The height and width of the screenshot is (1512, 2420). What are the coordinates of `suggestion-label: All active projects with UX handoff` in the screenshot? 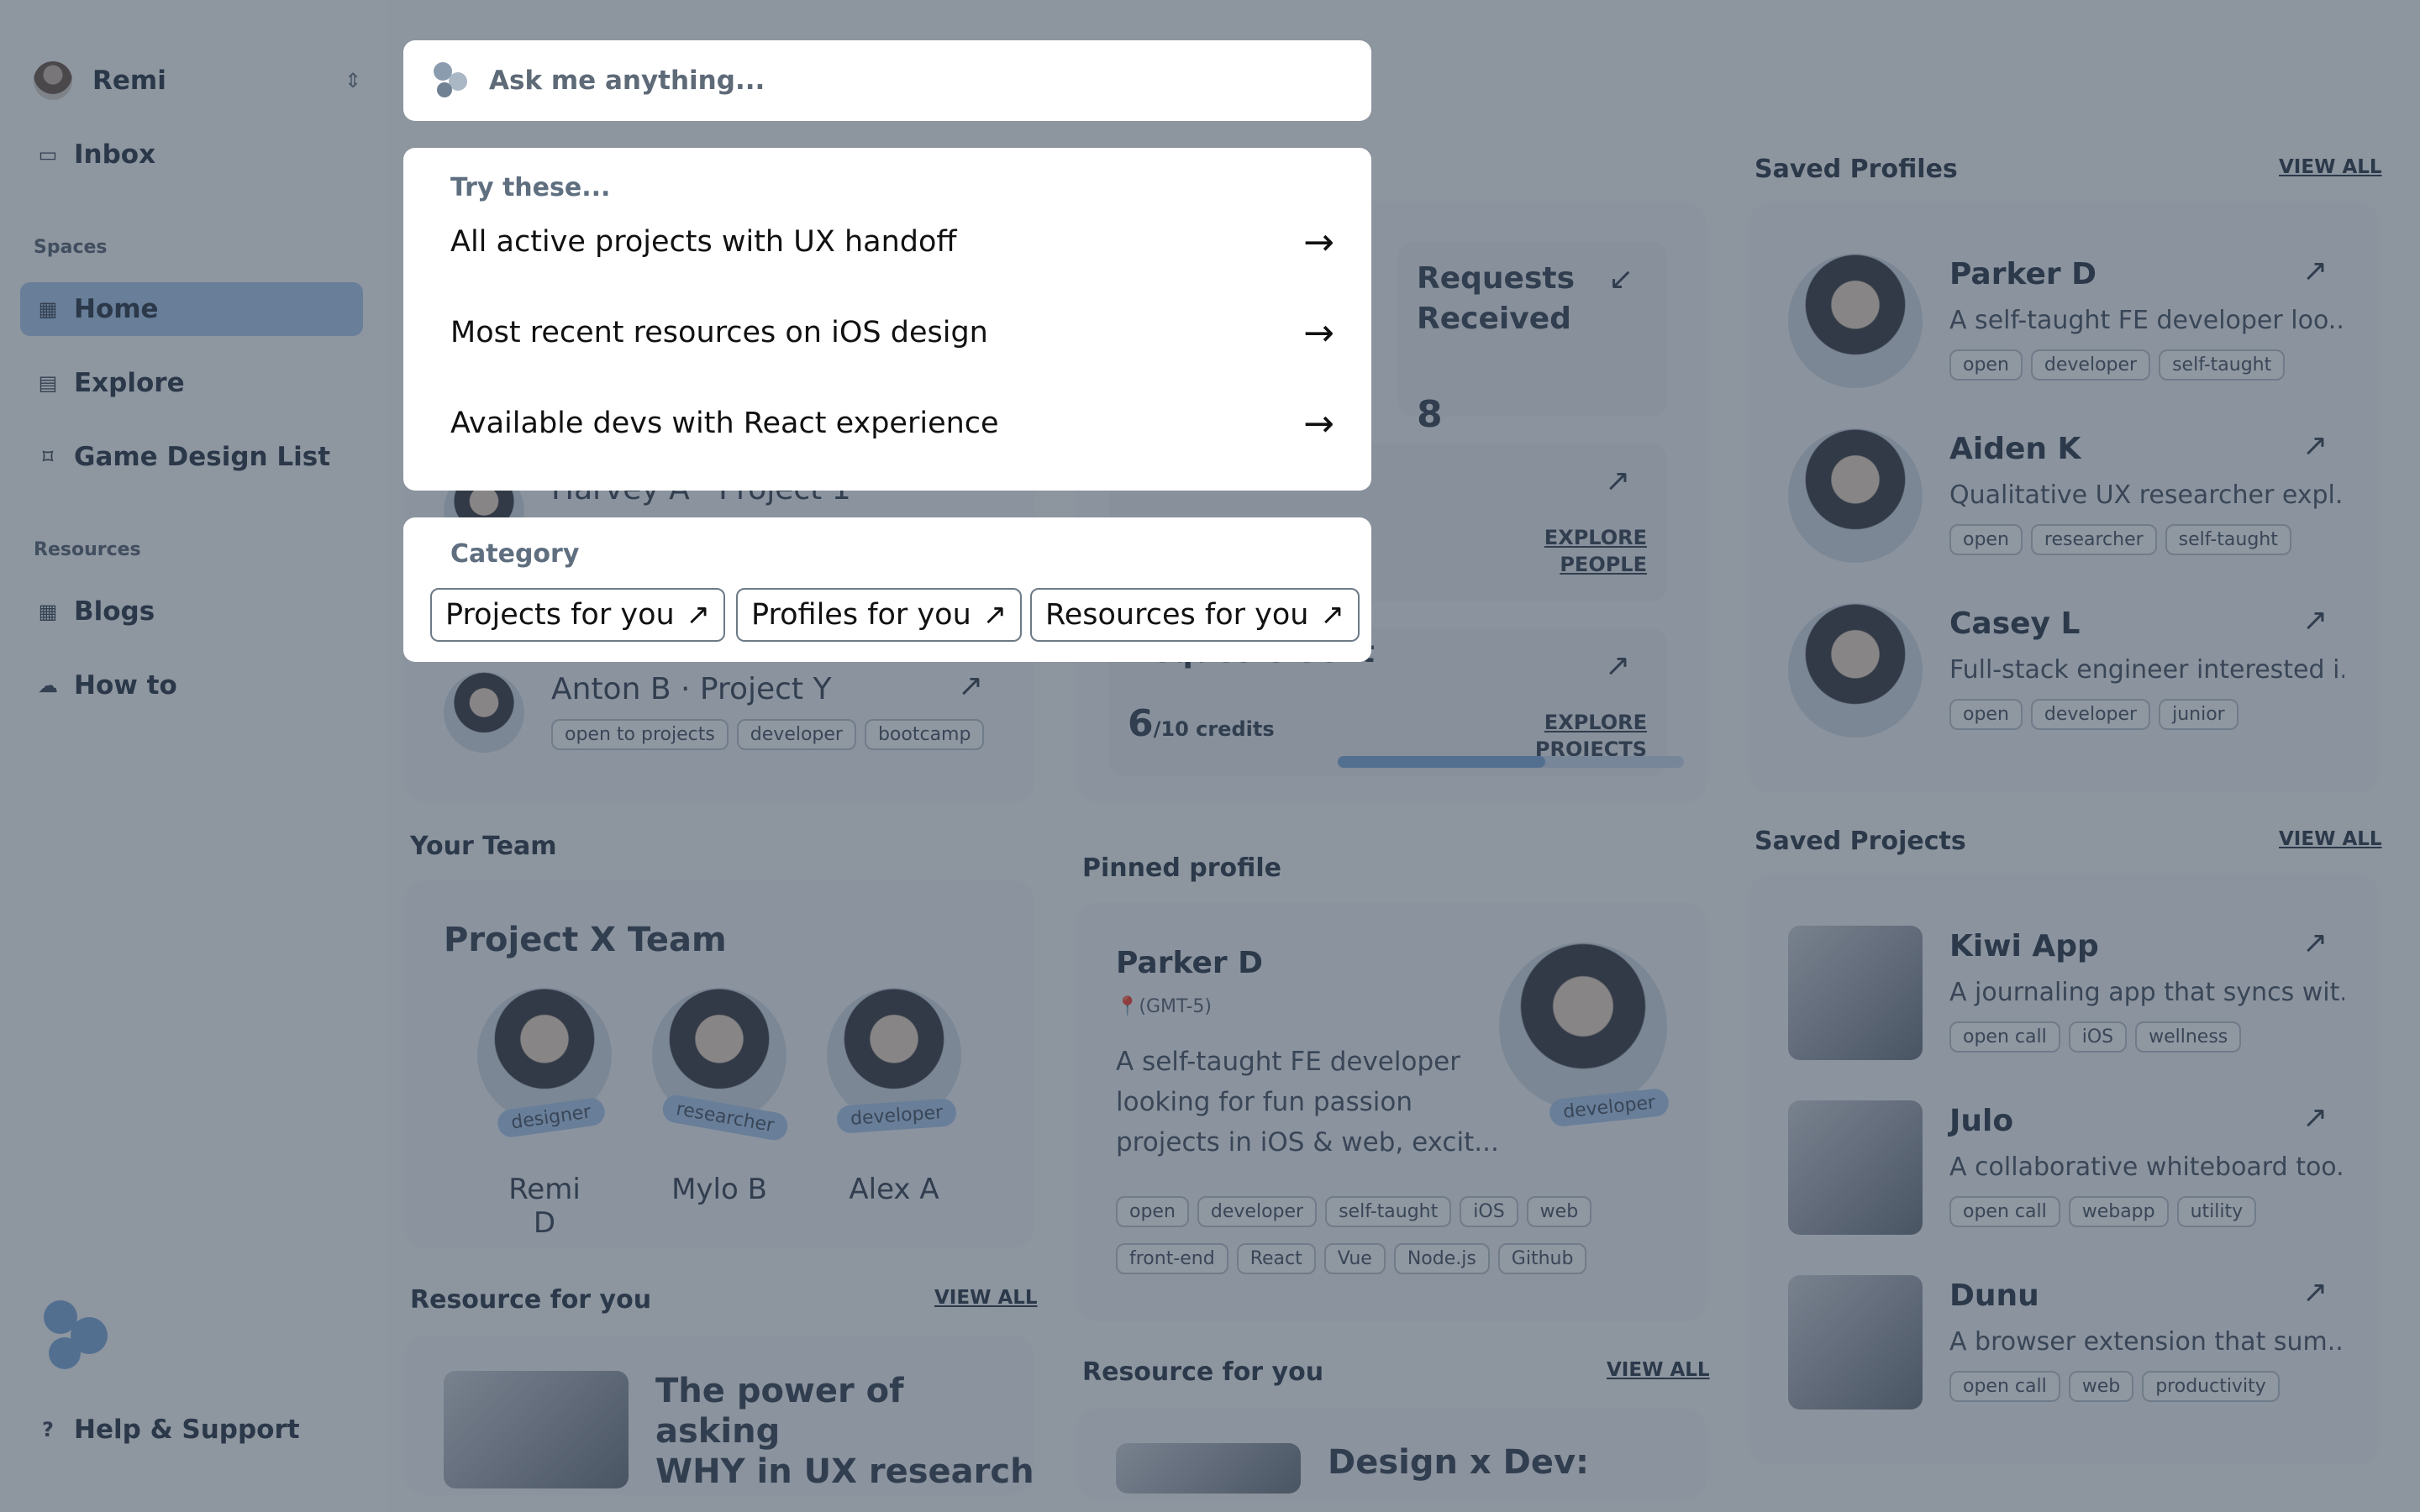 It's located at (704, 242).